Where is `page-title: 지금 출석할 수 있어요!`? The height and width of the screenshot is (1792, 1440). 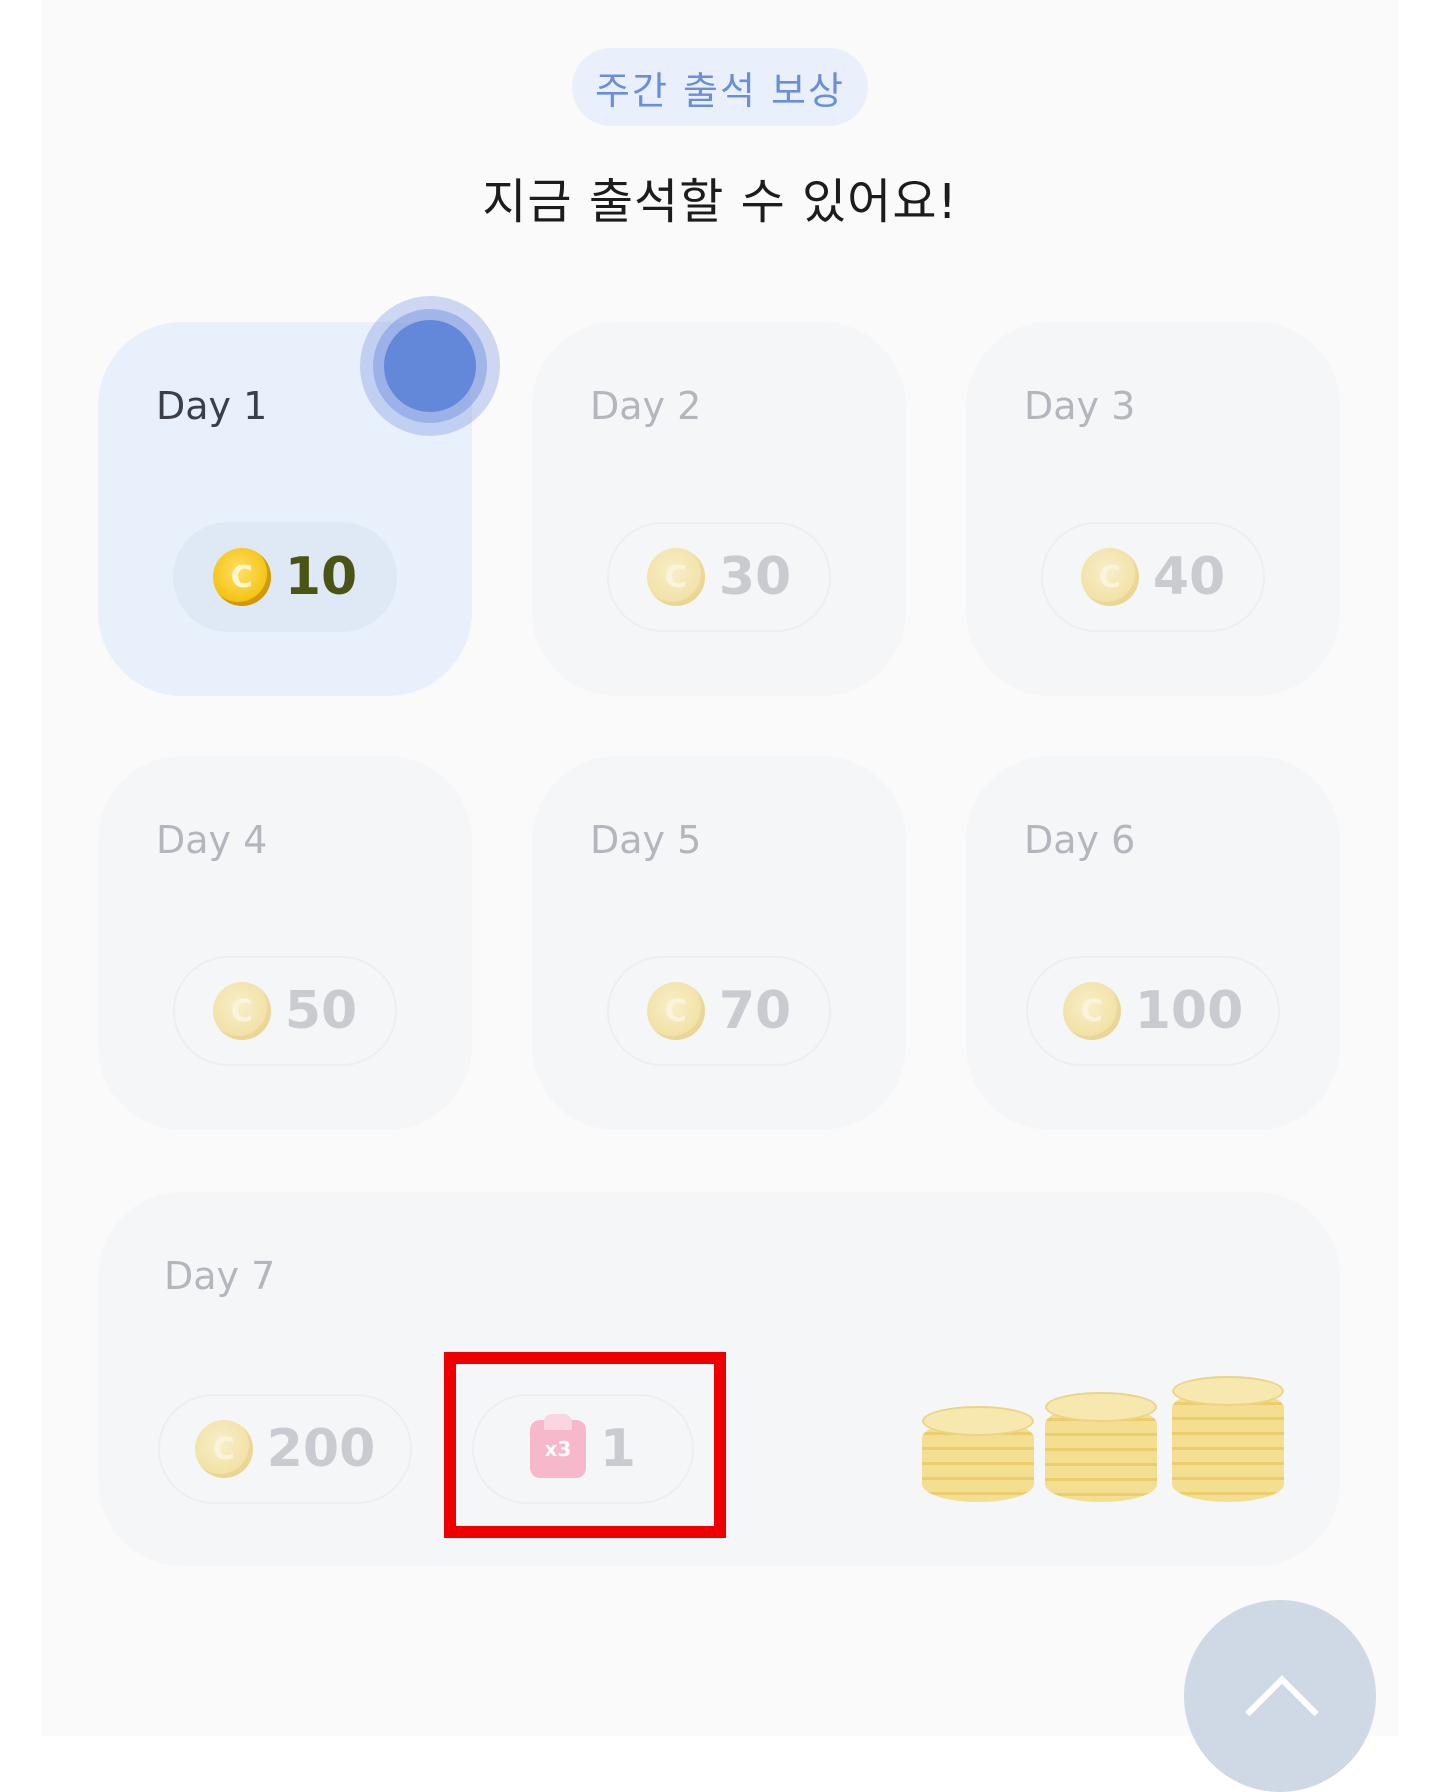
page-title: 지금 출석할 수 있어요! is located at coordinates (720, 202).